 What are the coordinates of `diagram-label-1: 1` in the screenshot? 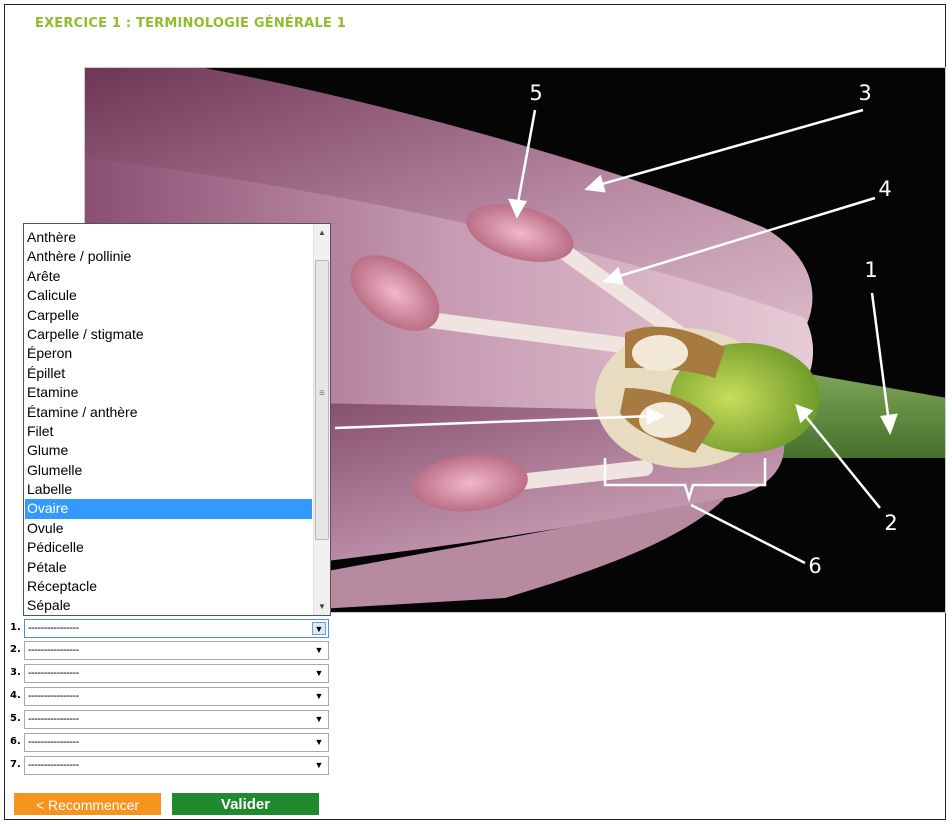 It's located at (870, 270).